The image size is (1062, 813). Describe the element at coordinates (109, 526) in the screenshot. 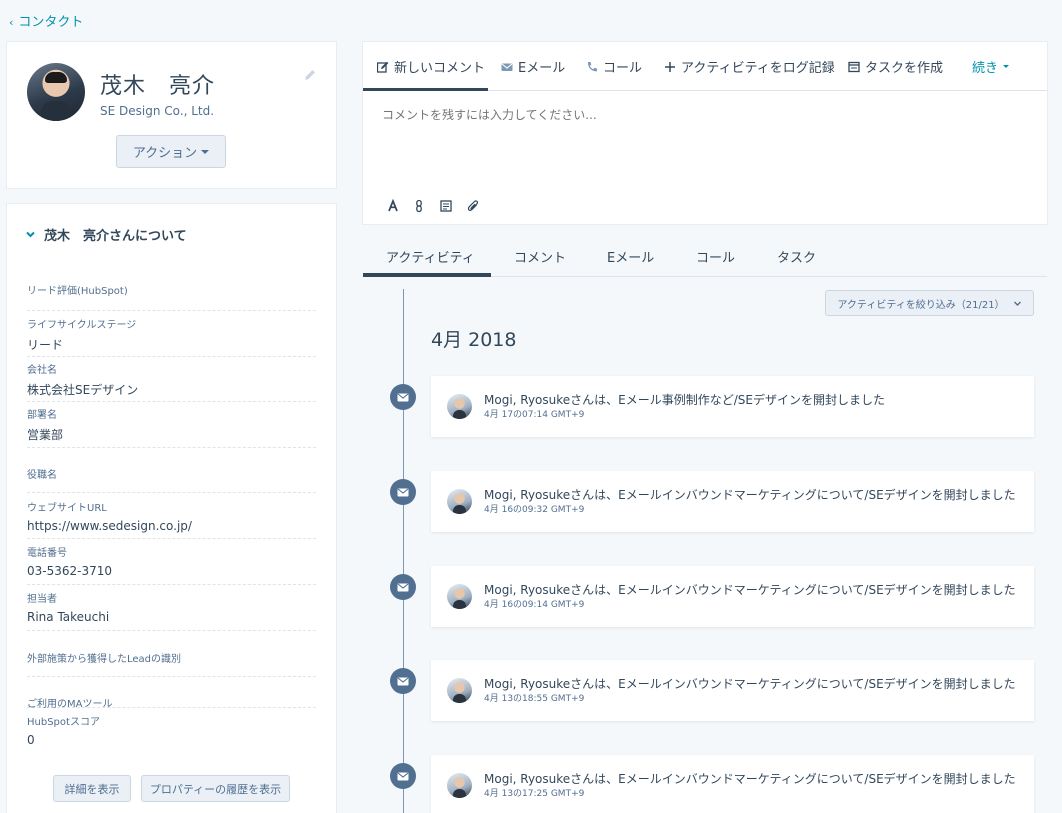

I see `property-value: https://www.sedesign.co.jp/` at that location.